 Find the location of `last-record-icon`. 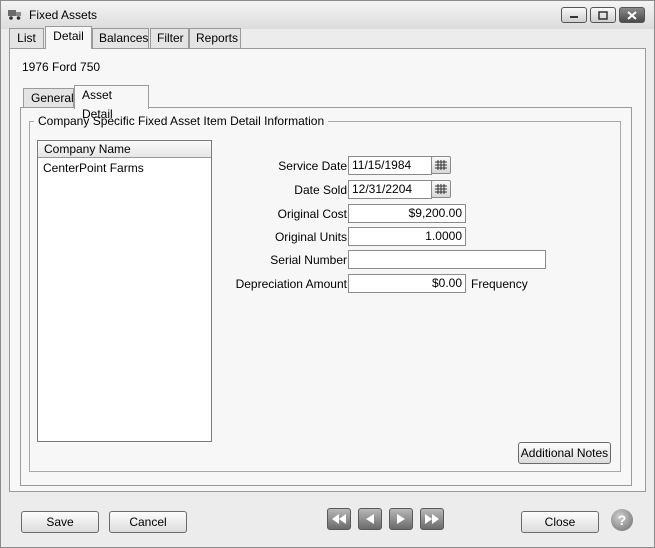

last-record-icon is located at coordinates (432, 519).